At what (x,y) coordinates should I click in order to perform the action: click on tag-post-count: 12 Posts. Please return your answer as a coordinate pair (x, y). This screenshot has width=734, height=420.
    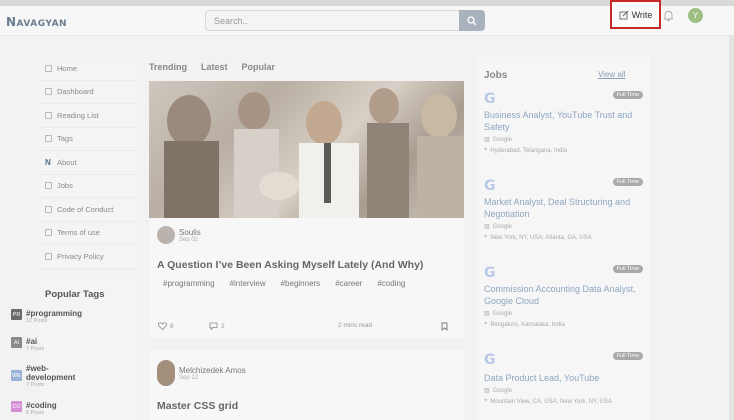
    Looking at the image, I should click on (37, 321).